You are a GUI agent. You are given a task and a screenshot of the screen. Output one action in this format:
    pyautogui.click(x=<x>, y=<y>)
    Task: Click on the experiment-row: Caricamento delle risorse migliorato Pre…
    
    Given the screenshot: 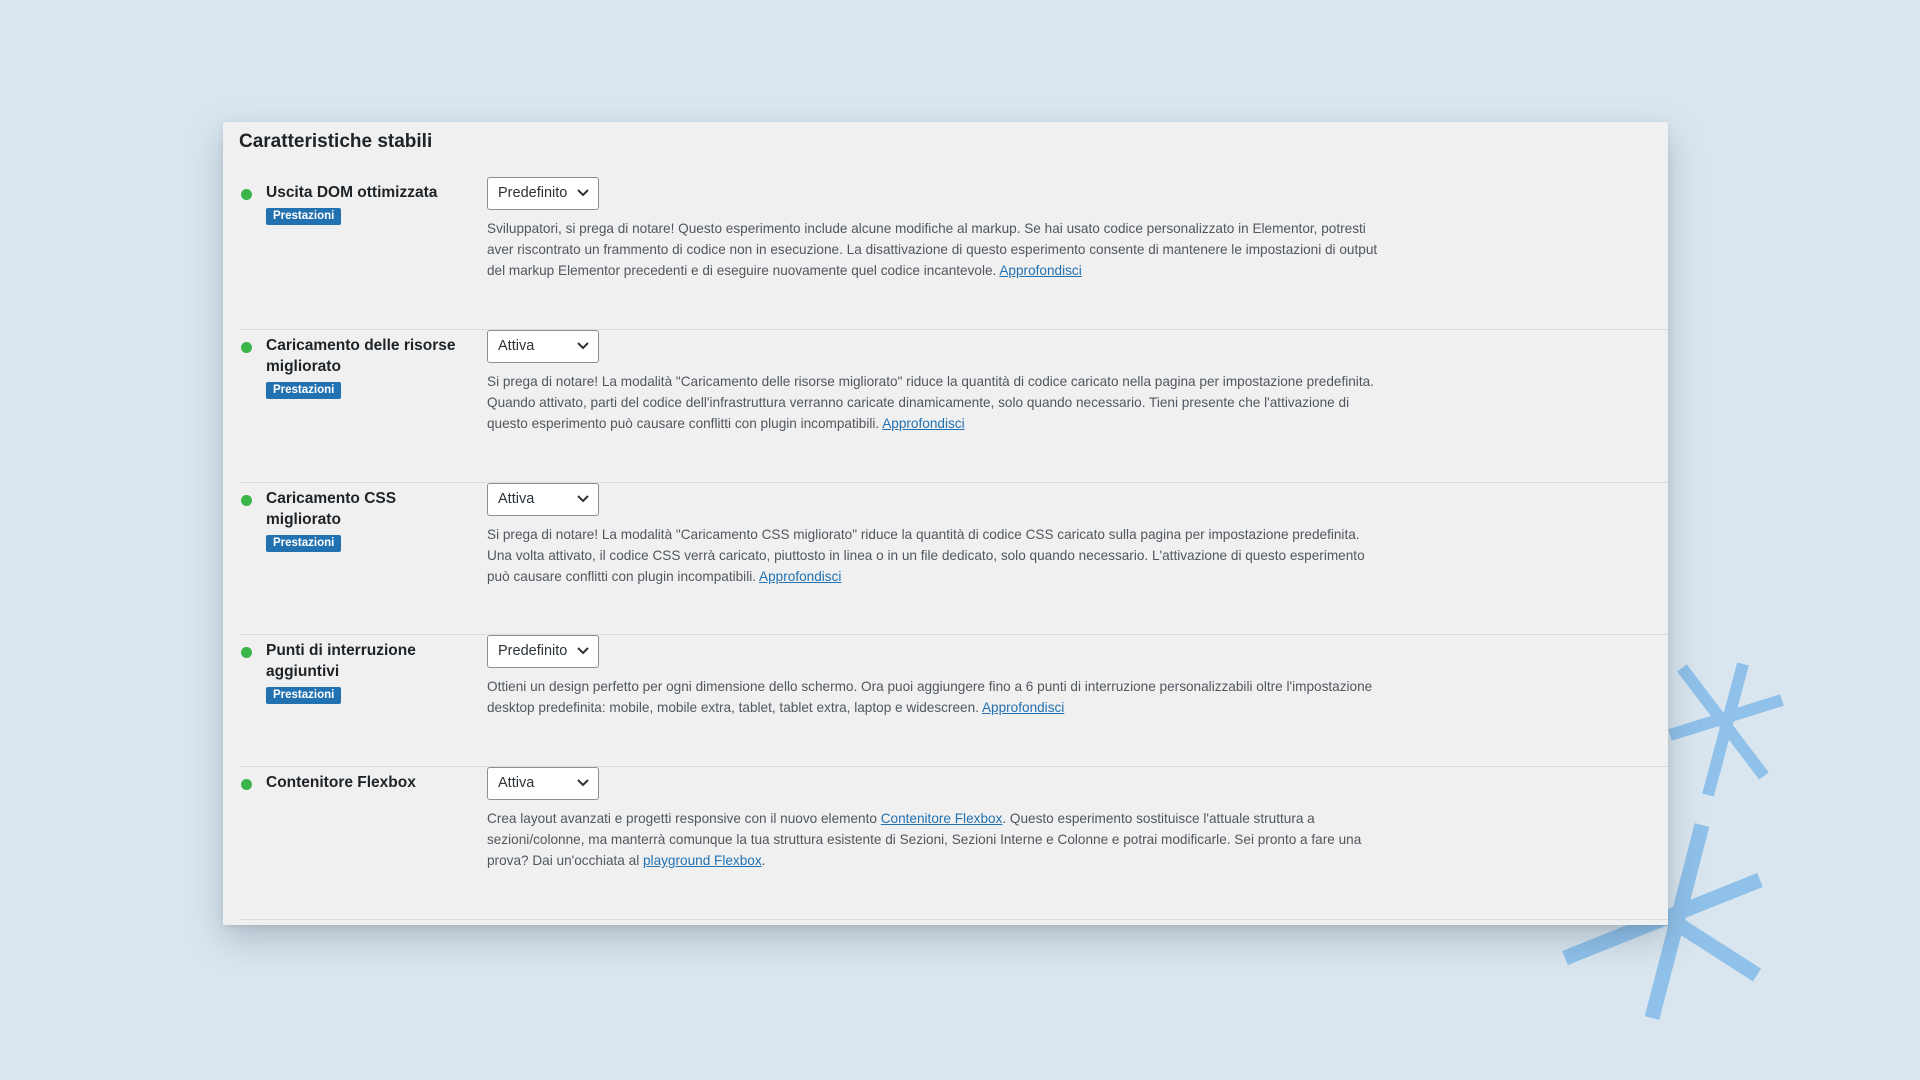 What is the action you would take?
    pyautogui.click(x=953, y=406)
    